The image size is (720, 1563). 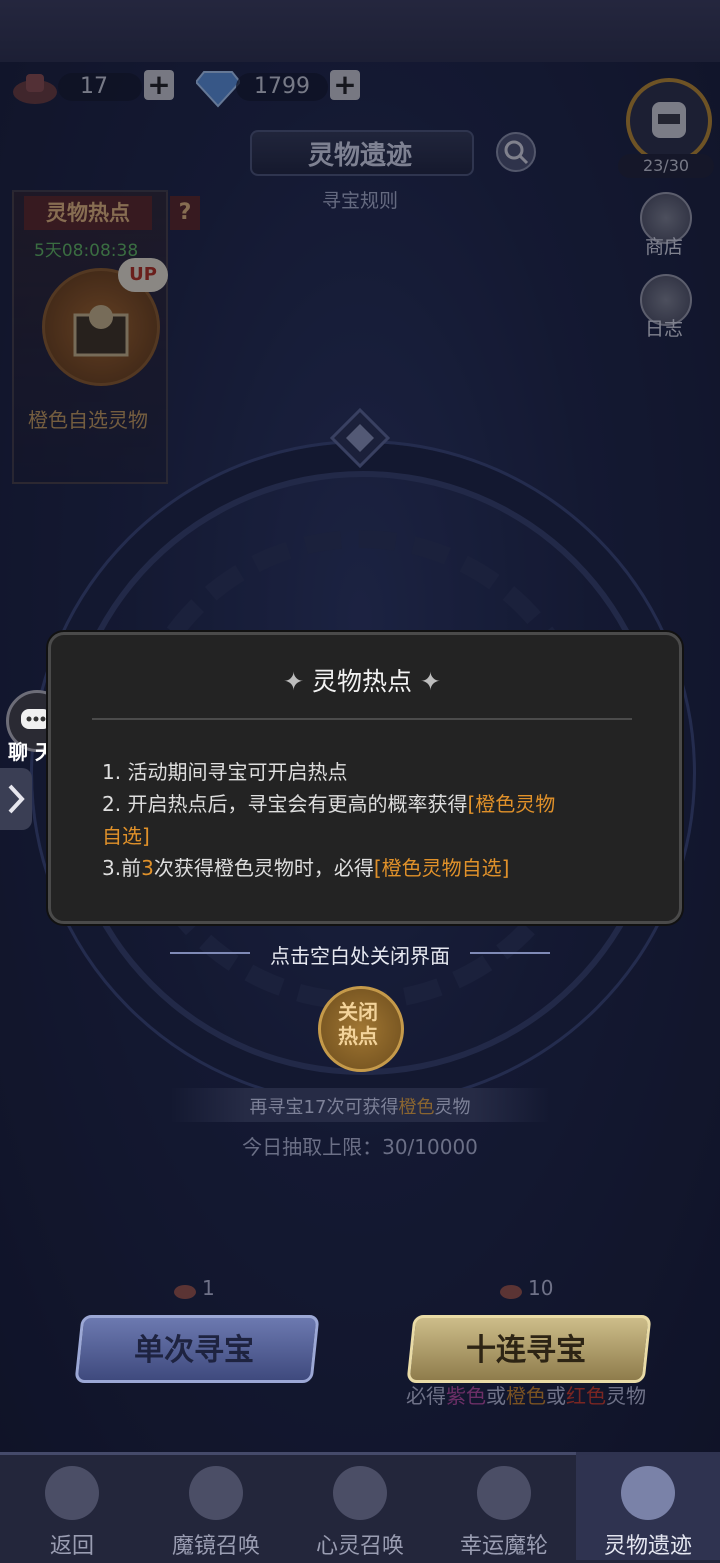 I want to click on dialog-line-2-text: 2. 开启热点后，寻宝会有更高的概率获得, so click(x=285, y=804).